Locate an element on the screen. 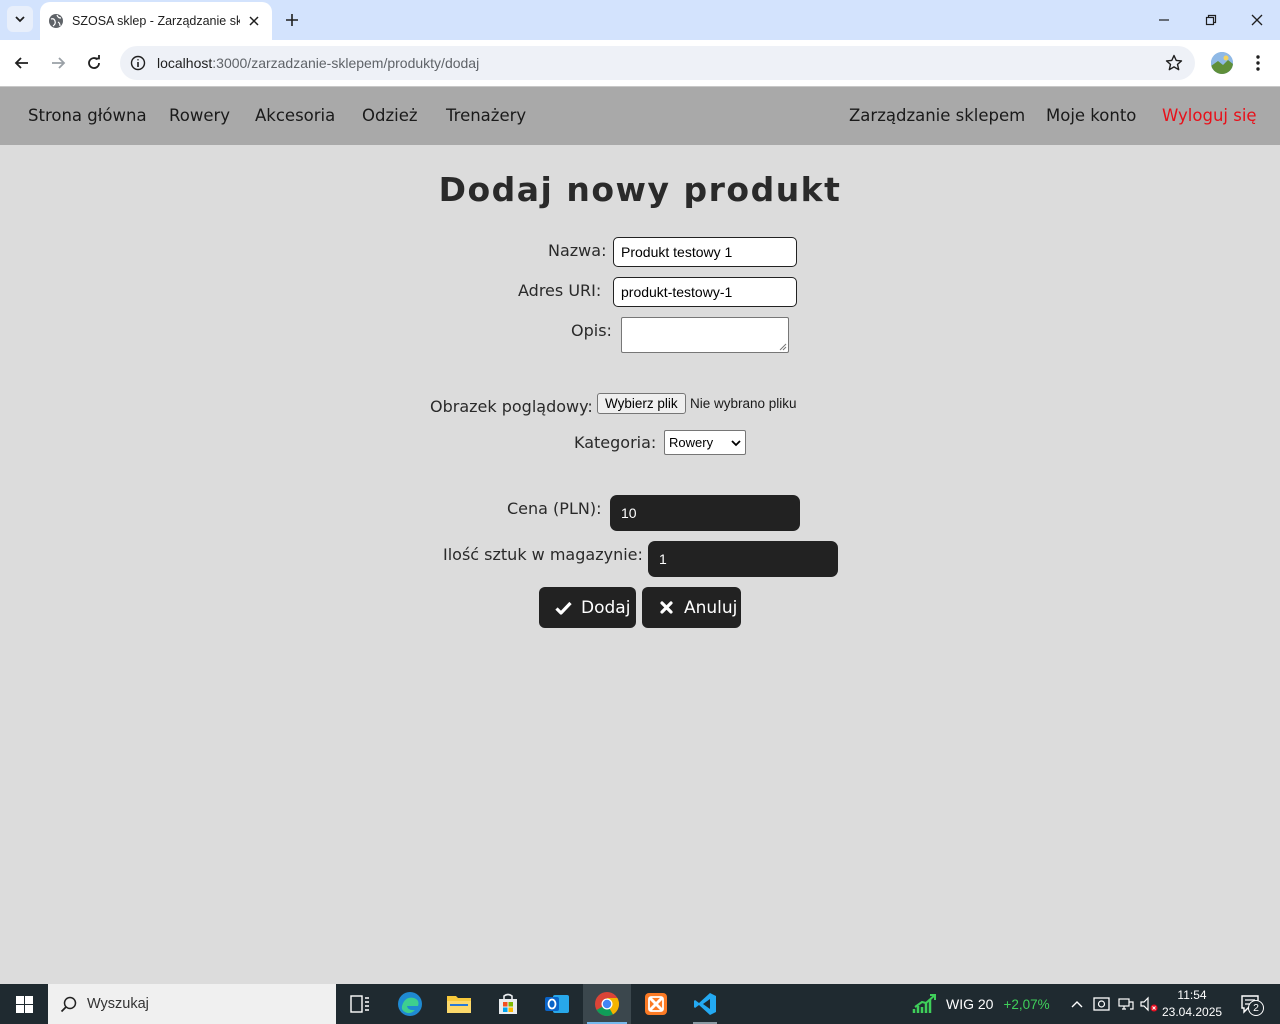  outlook-icon is located at coordinates (557, 1004).